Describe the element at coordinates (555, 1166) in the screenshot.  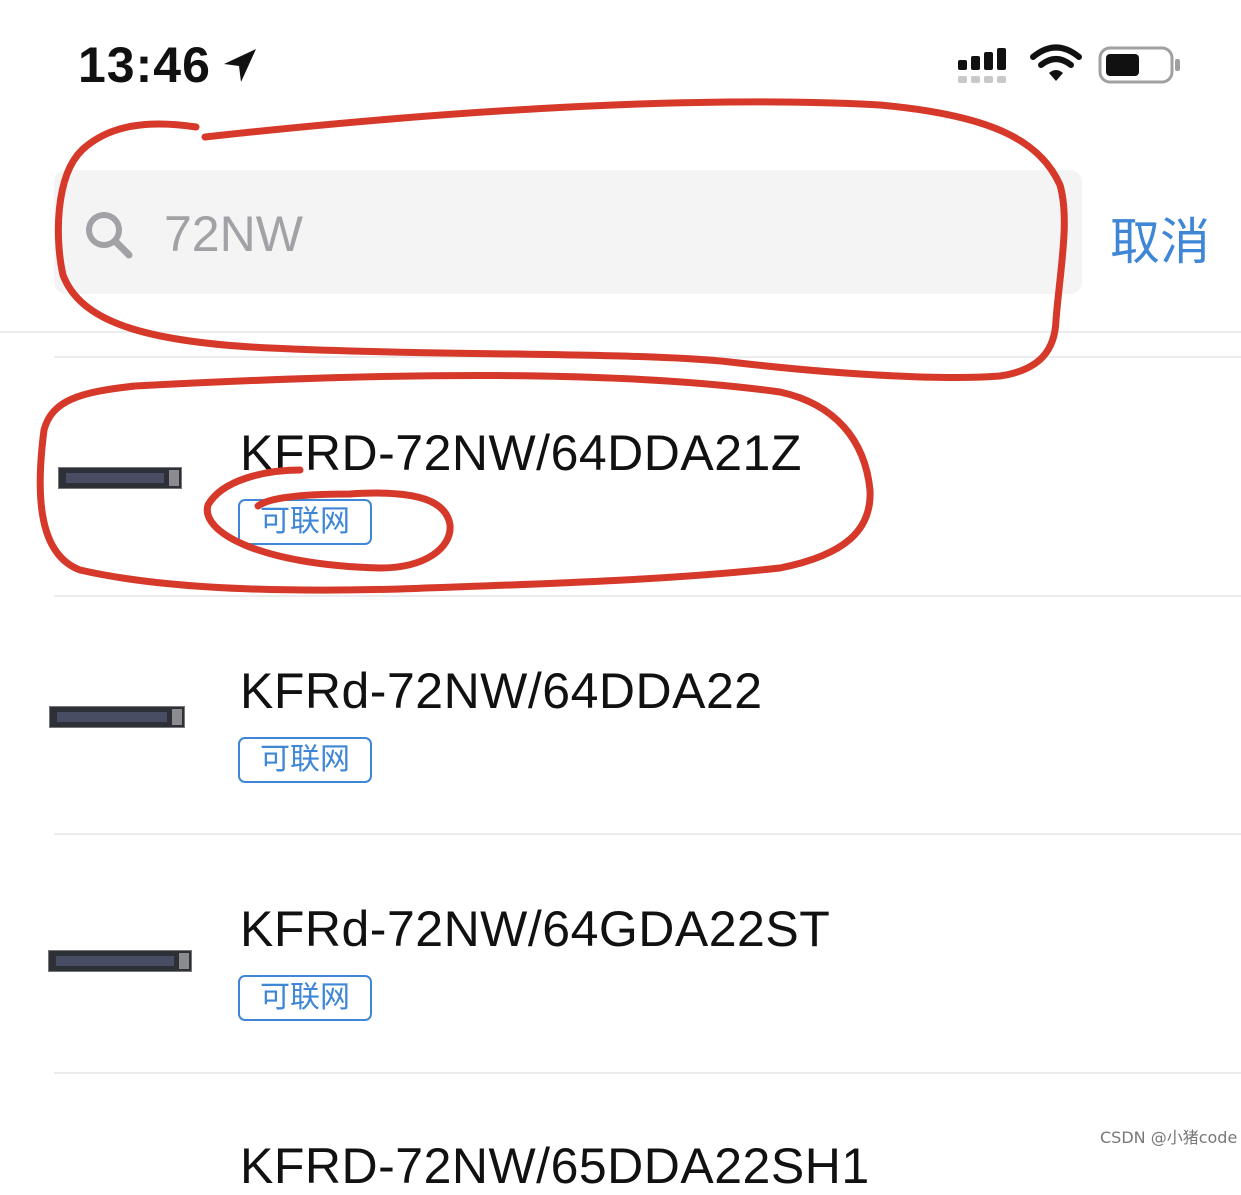
I see `product-model-name: KFRD-72NW/65DDA22SH1` at that location.